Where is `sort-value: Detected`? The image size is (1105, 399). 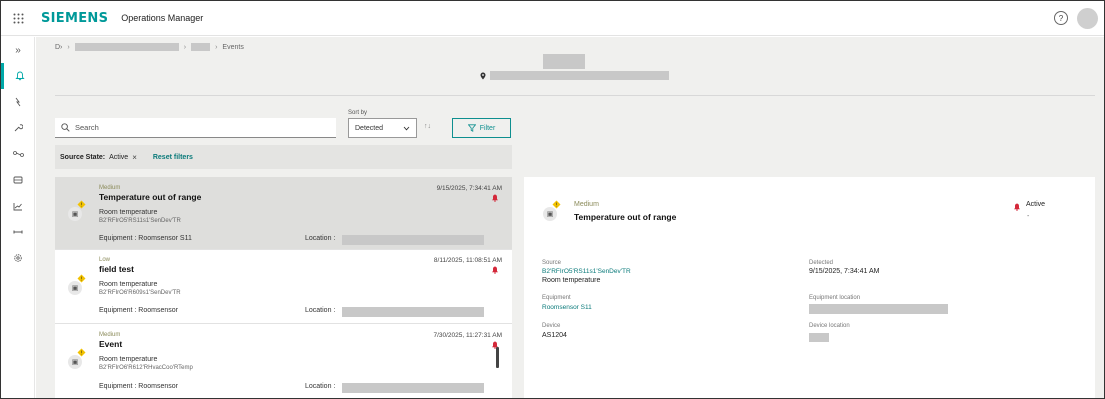
sort-value: Detected is located at coordinates (369, 128).